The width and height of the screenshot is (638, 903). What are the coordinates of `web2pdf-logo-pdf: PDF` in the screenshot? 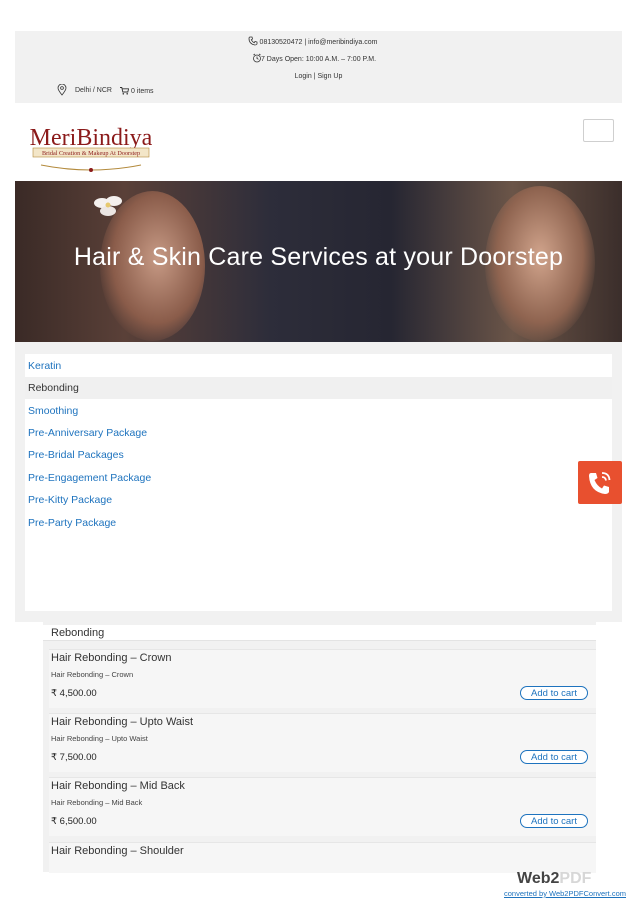 It's located at (575, 878).